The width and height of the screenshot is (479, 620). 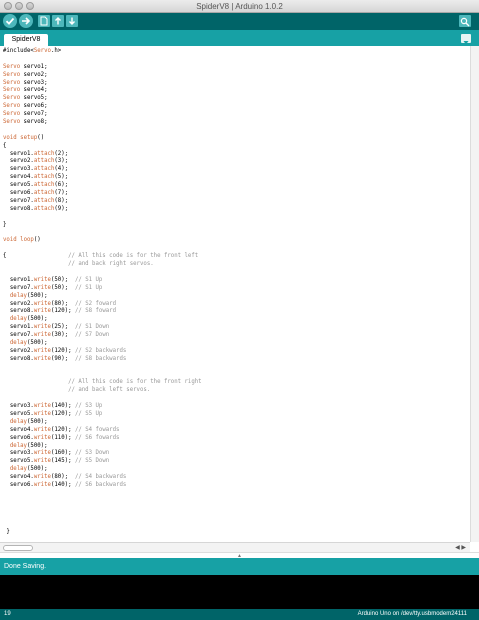 I want to click on code-token: (145);, so click(x=62, y=461).